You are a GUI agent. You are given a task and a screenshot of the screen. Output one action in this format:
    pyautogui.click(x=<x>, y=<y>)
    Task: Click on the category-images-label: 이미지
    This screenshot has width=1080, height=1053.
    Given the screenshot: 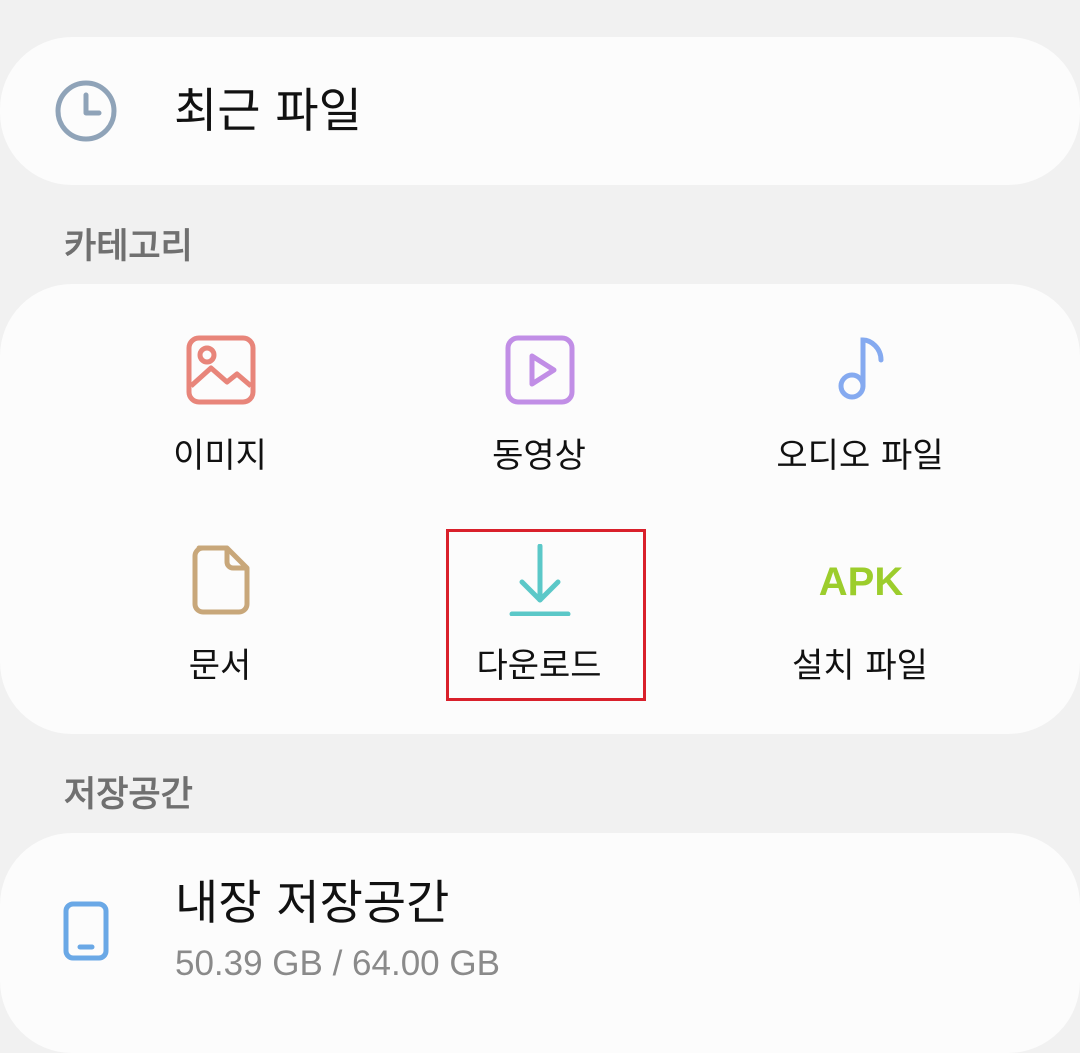 What is the action you would take?
    pyautogui.click(x=220, y=456)
    